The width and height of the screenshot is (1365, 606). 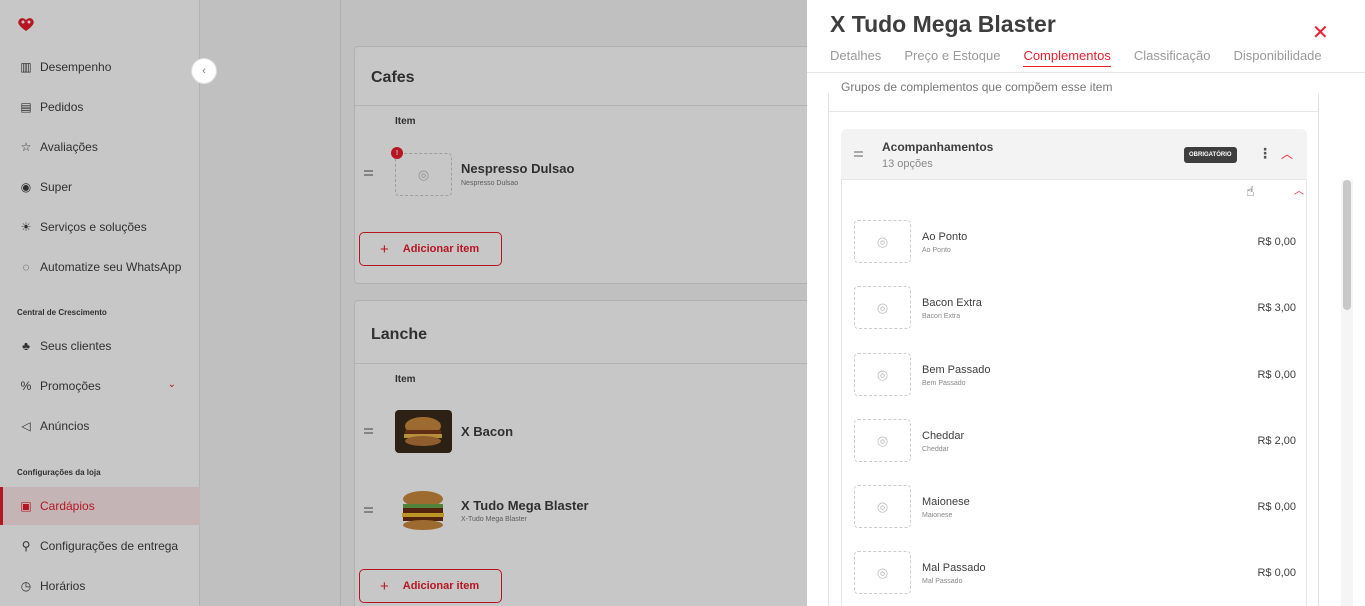 What do you see at coordinates (1210, 155) in the screenshot?
I see `required-badge: OBRIGATÓRIO` at bounding box center [1210, 155].